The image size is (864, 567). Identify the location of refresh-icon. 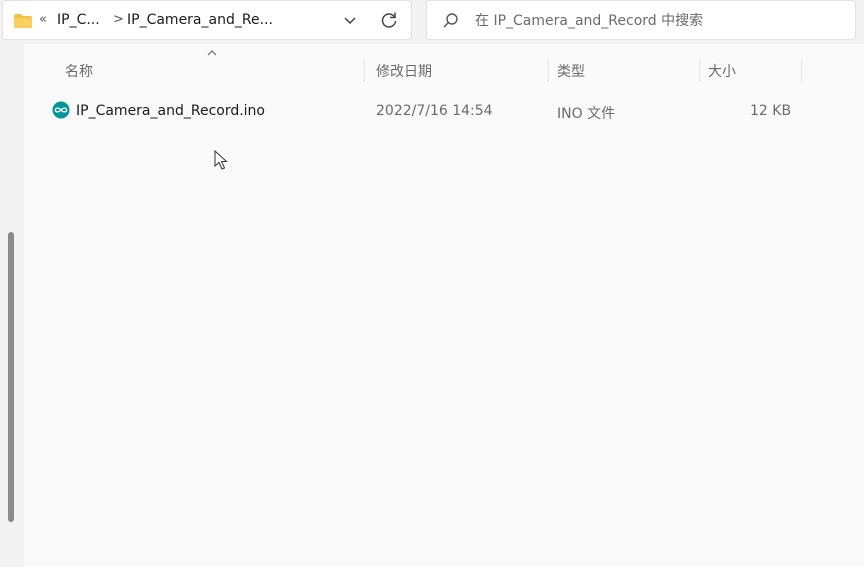
(389, 20).